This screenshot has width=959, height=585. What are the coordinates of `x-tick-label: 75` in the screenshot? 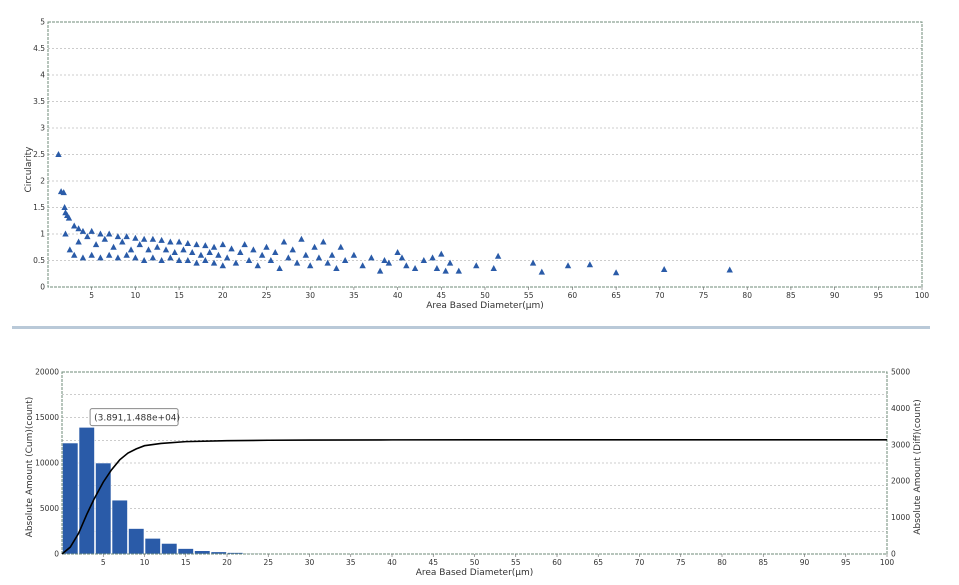 It's located at (704, 295).